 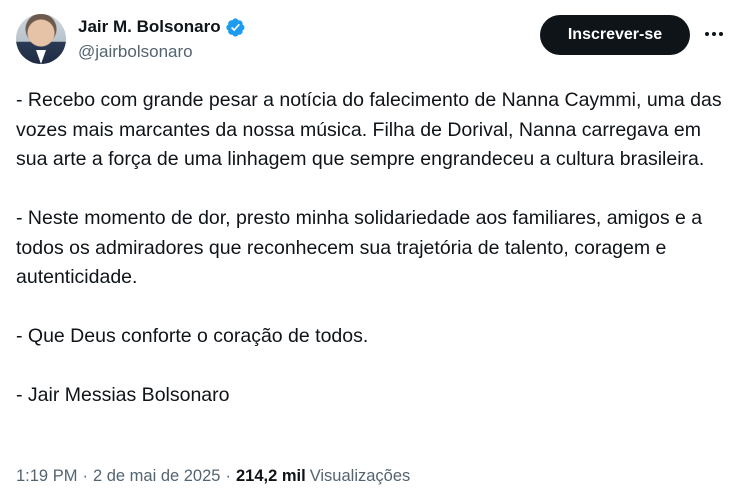 What do you see at coordinates (46, 476) in the screenshot?
I see `tweet-time: 1:19 PM` at bounding box center [46, 476].